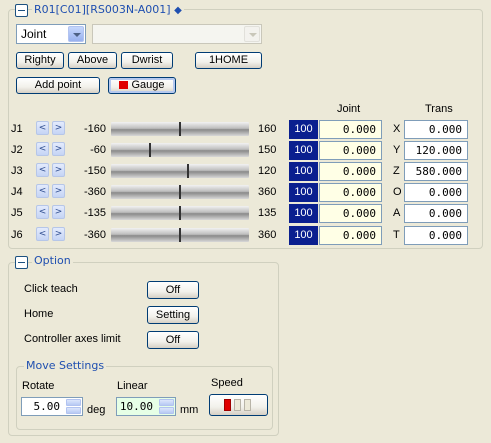  I want to click on home-setting-button: Setting, so click(173, 315).